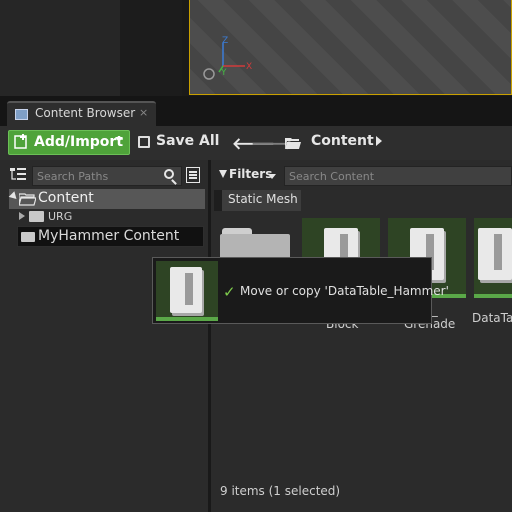 The width and height of the screenshot is (512, 512). Describe the element at coordinates (225, 41) in the screenshot. I see `axis-z-label: Z` at that location.